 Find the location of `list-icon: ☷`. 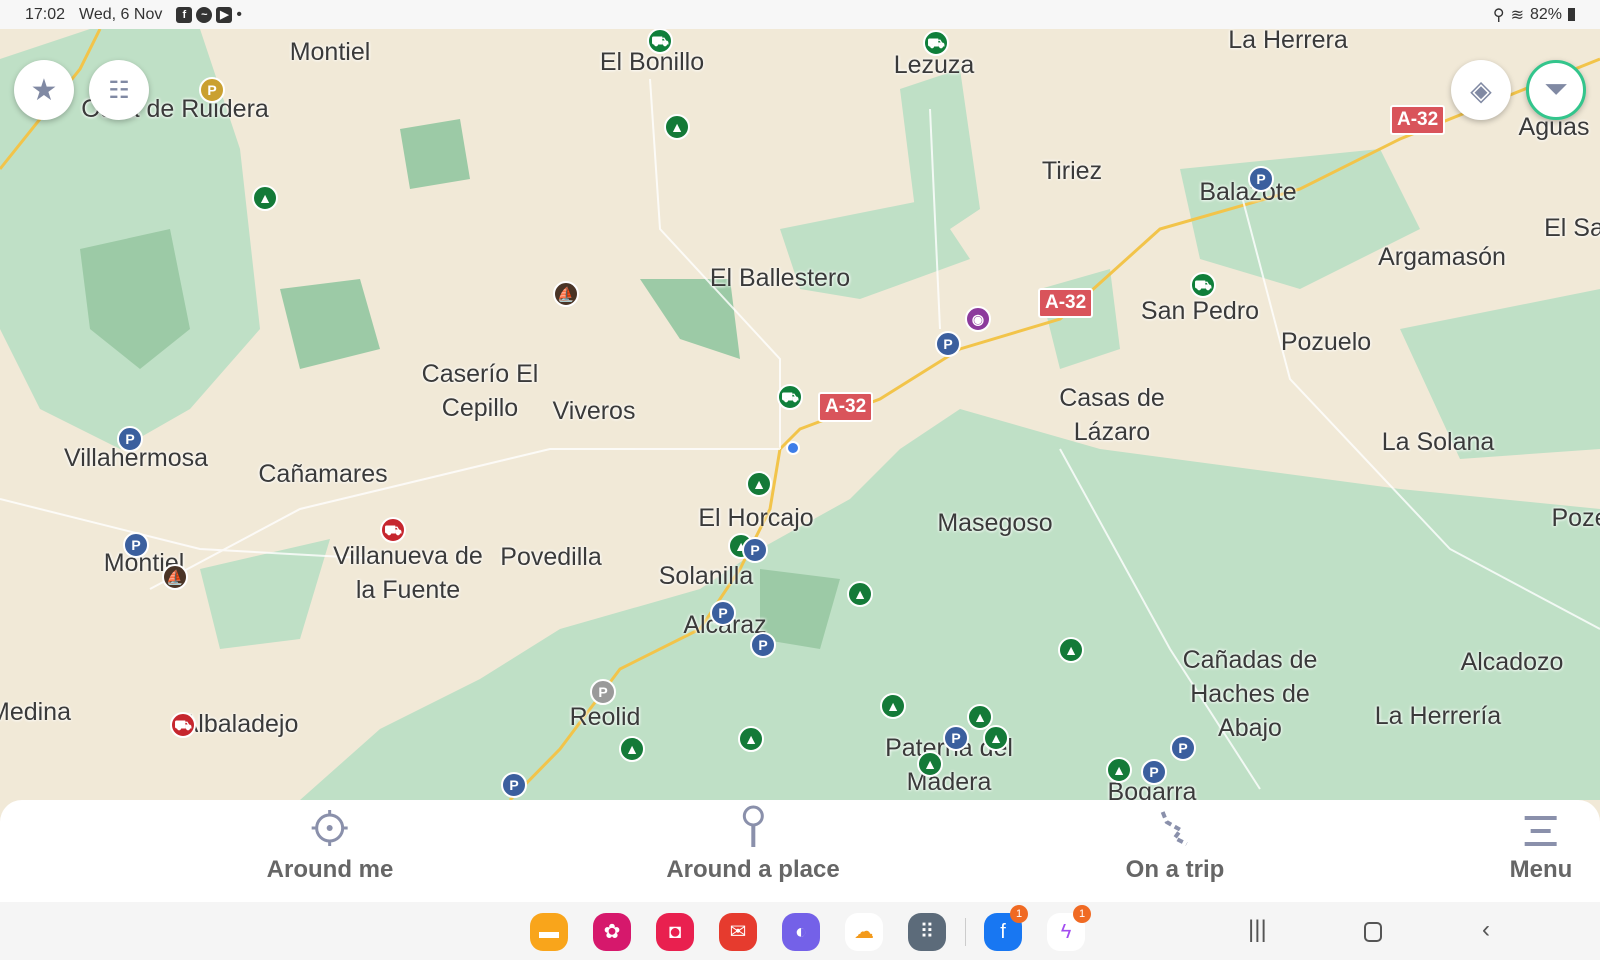

list-icon: ☷ is located at coordinates (119, 90).